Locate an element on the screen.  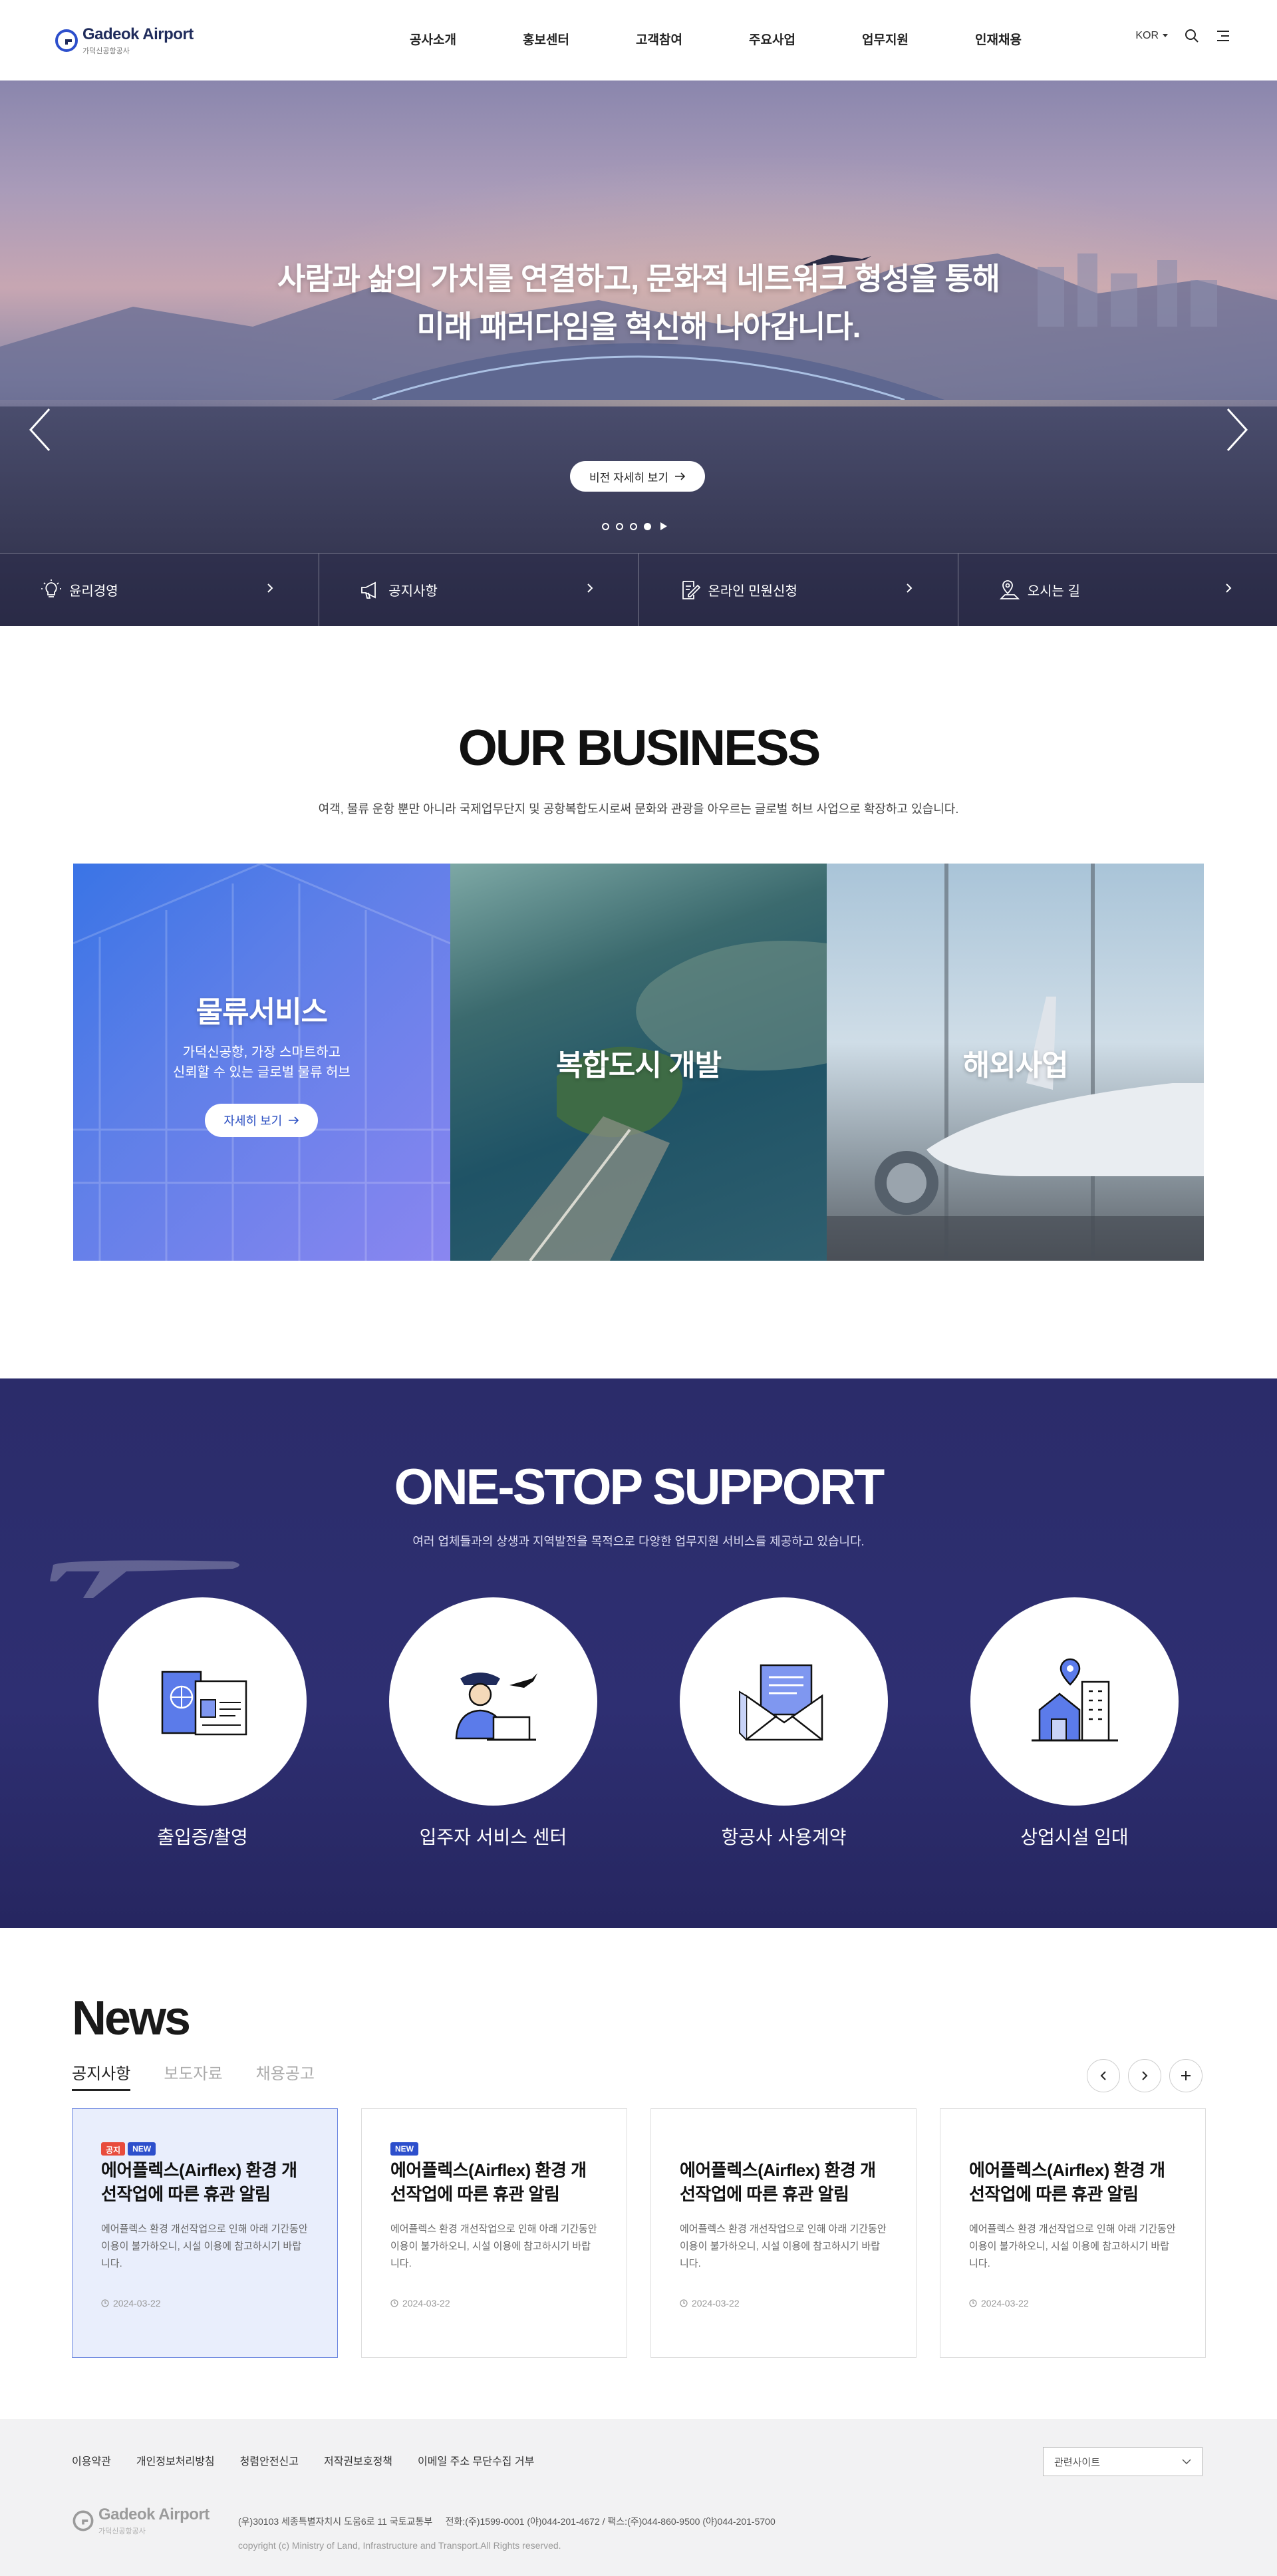
tab-recruit: 채용공고 is located at coordinates (285, 2075).